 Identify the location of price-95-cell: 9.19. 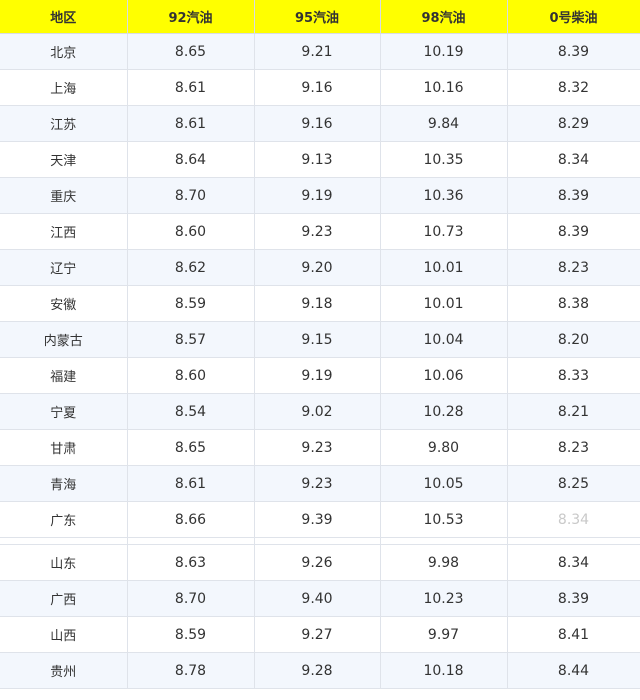
(317, 195).